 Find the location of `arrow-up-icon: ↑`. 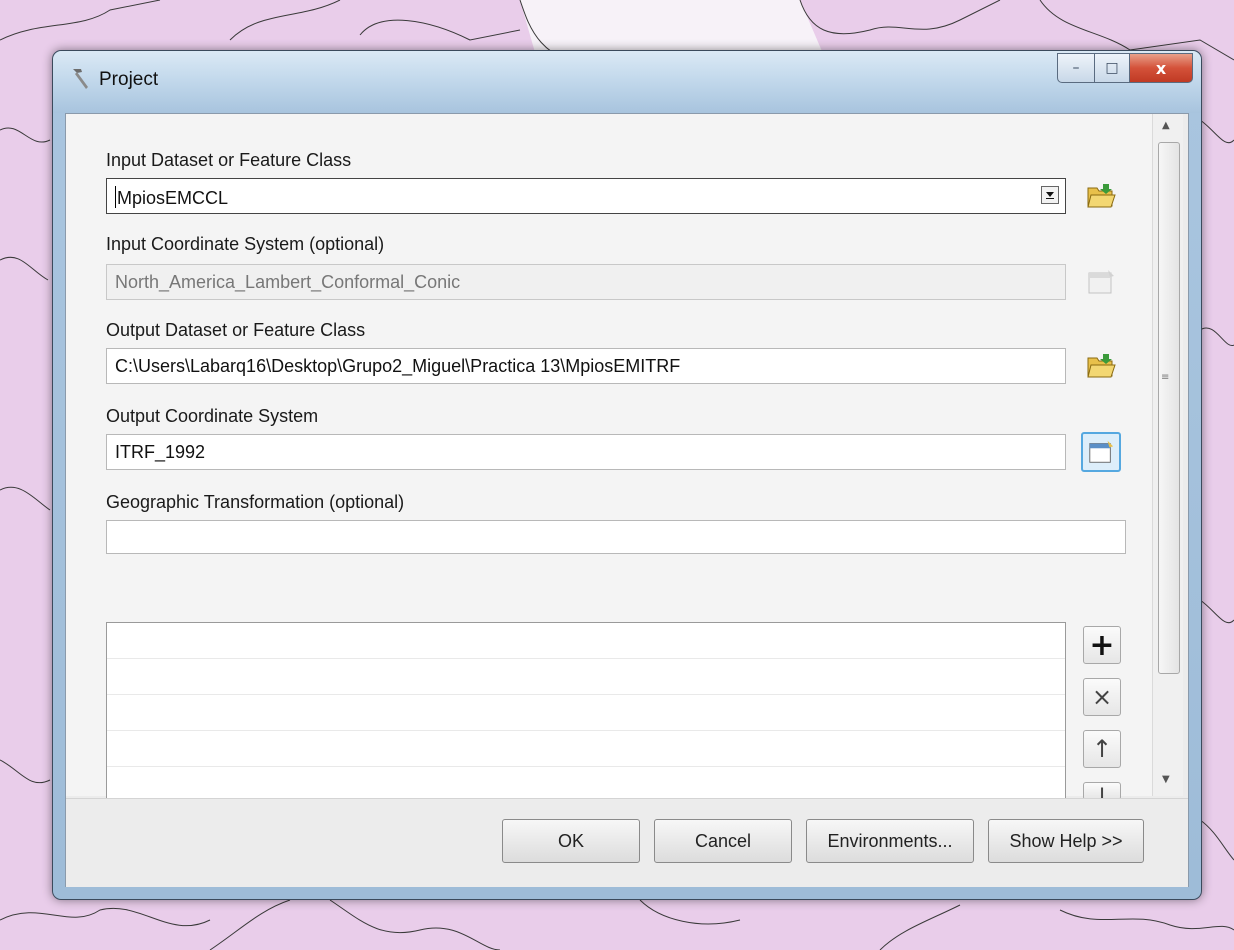

arrow-up-icon: ↑ is located at coordinates (1102, 749).